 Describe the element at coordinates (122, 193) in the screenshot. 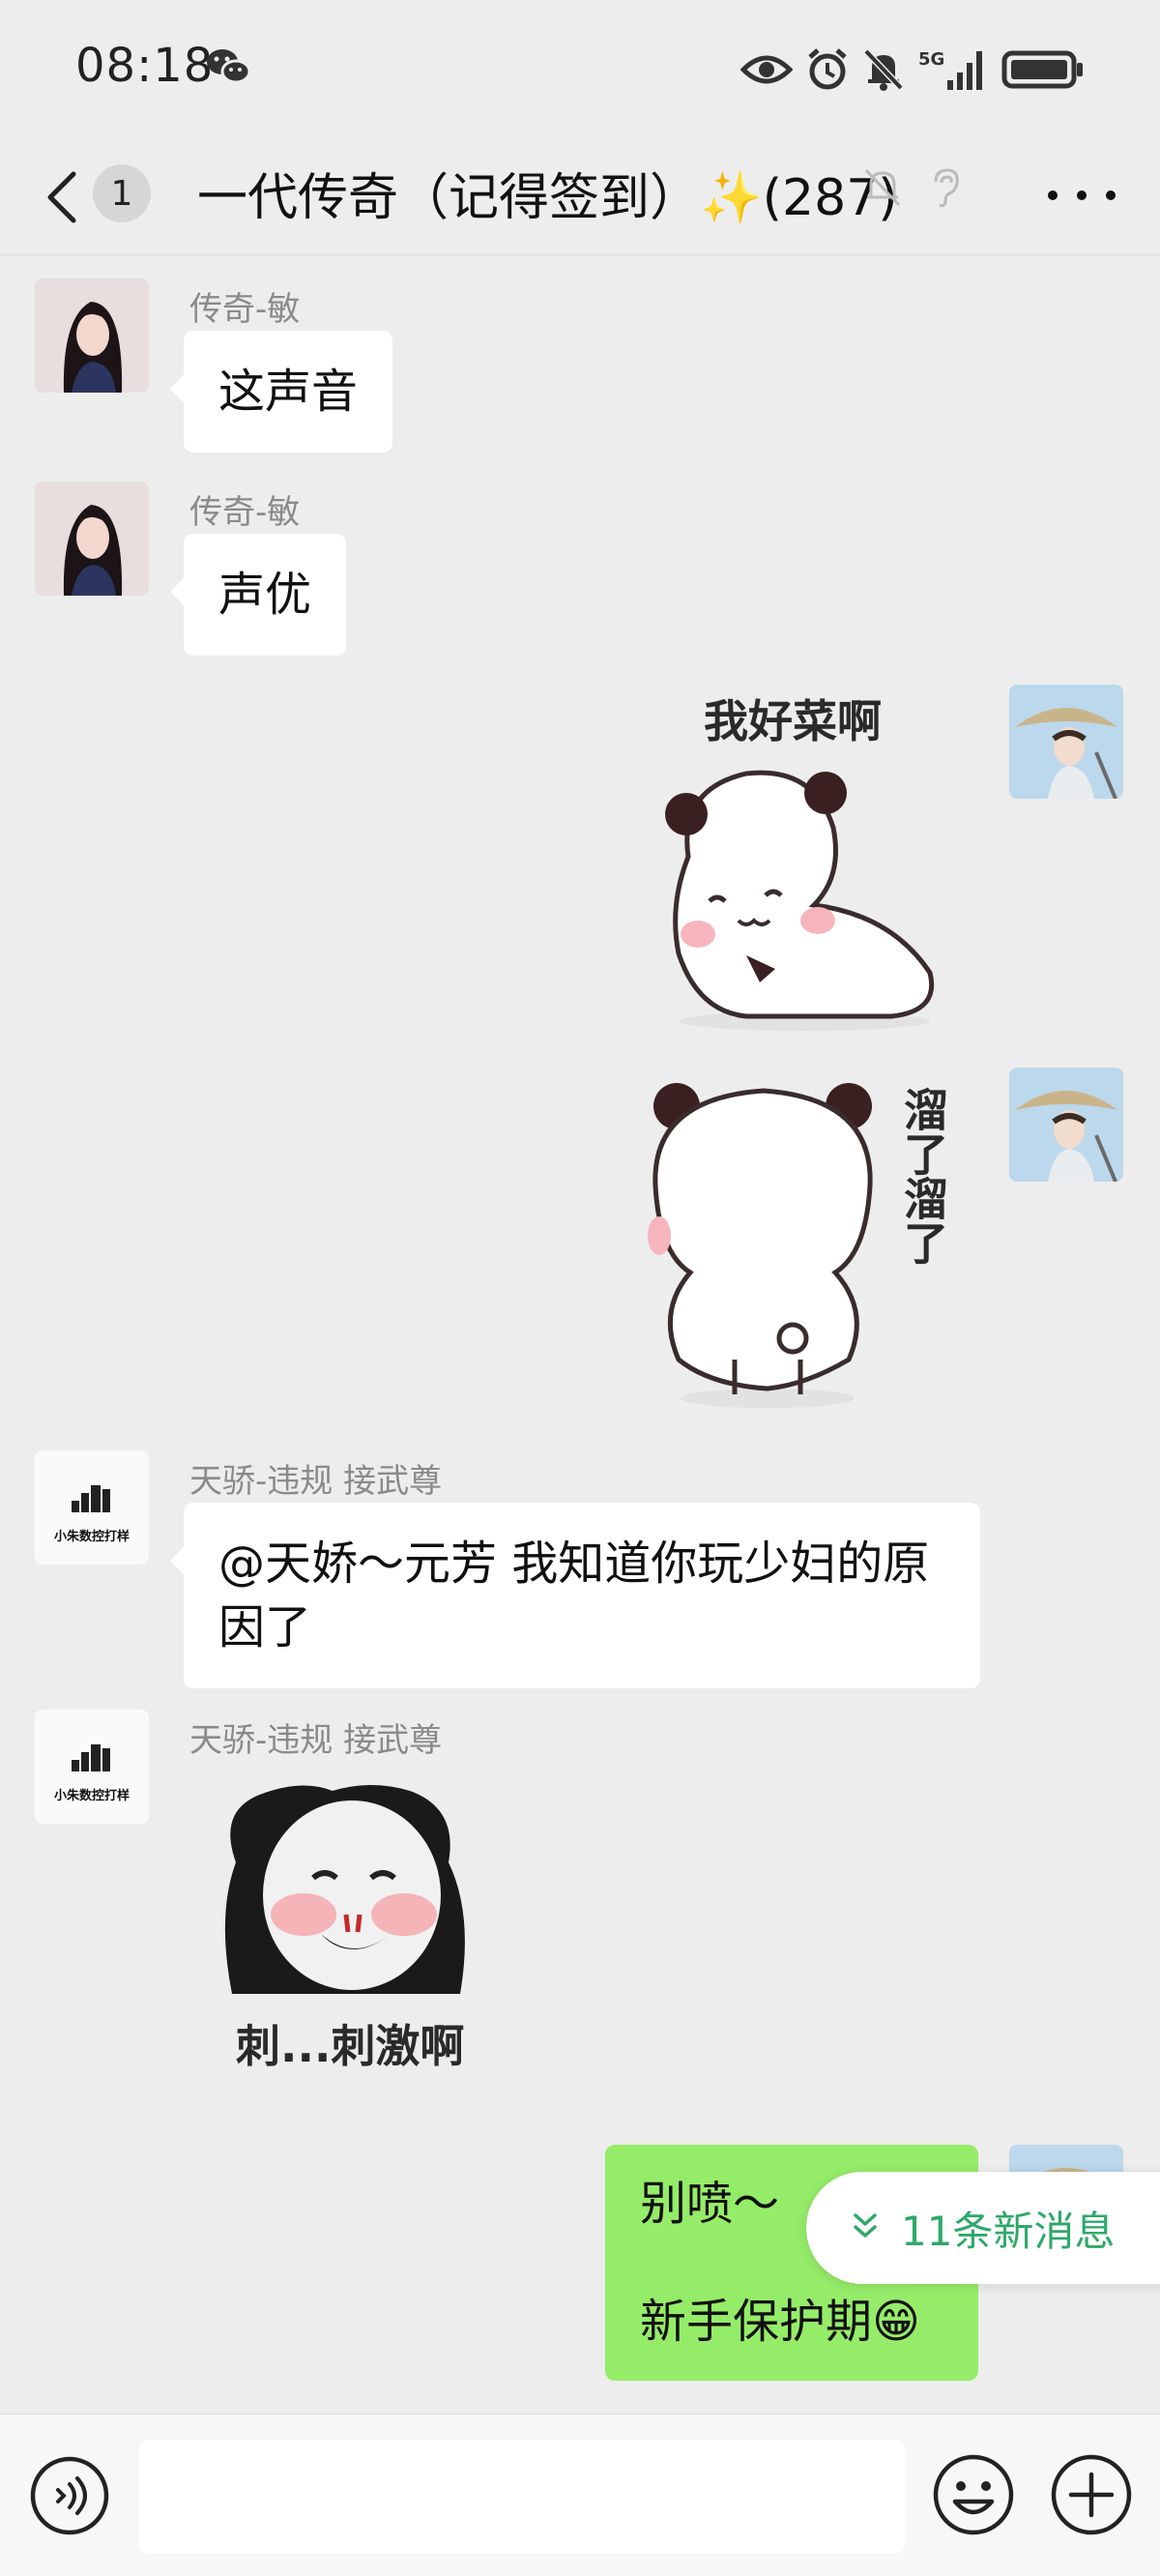

I see `unread-badge: 1` at that location.